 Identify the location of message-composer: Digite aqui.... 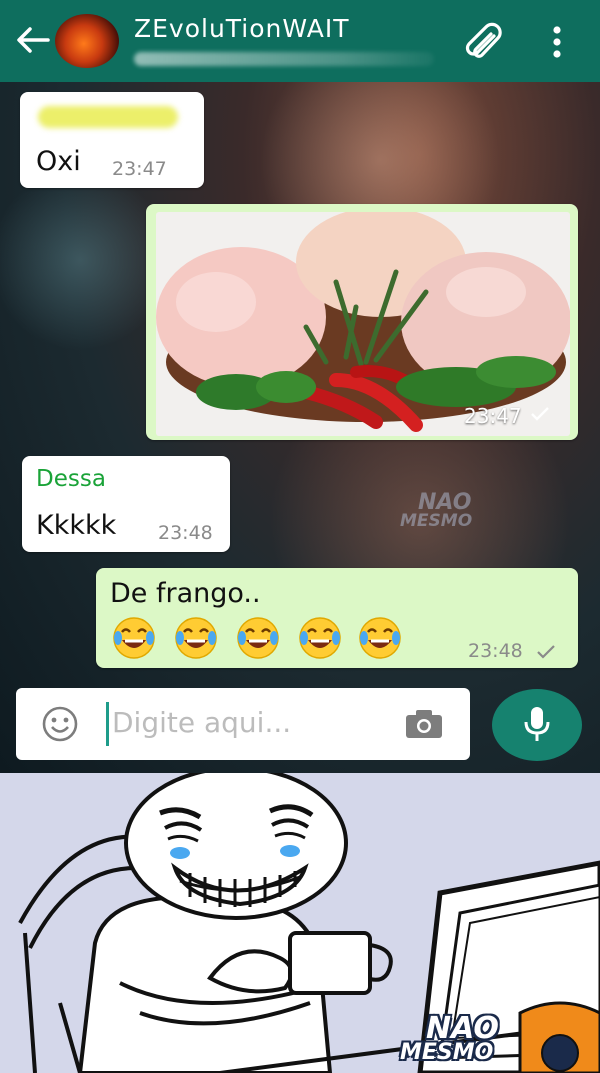
(243, 724).